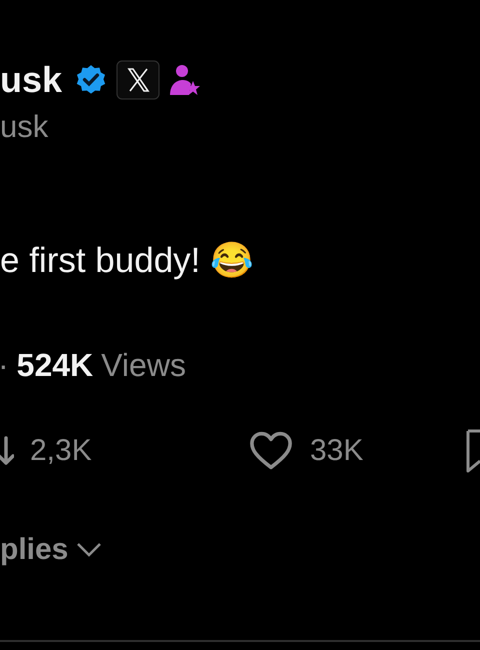  I want to click on author-handle: usk, so click(24, 127).